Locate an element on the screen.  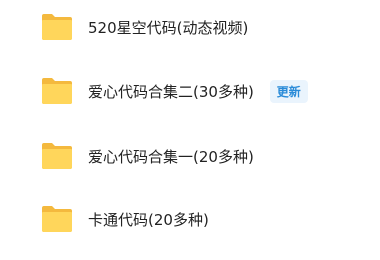
folder-item-cartoon-code: 卡通代码(20多种) is located at coordinates (124, 219).